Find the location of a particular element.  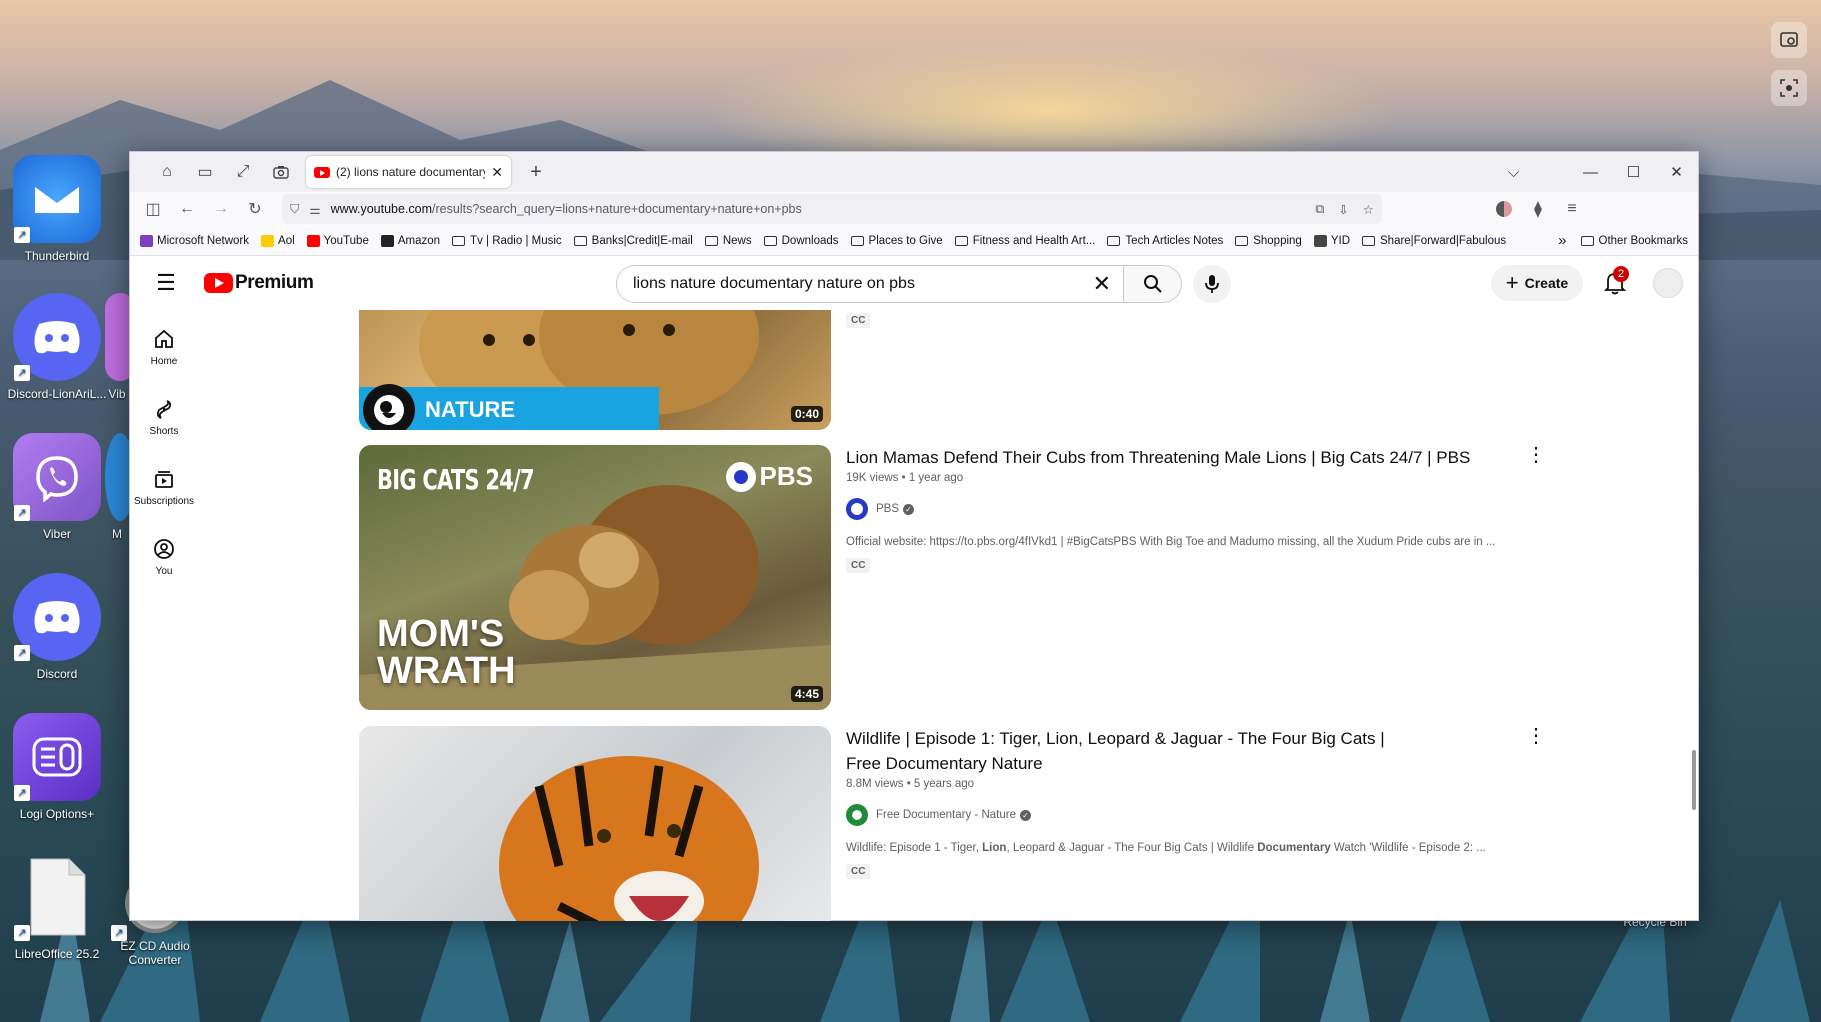

screenshot-icon is located at coordinates (281, 172).